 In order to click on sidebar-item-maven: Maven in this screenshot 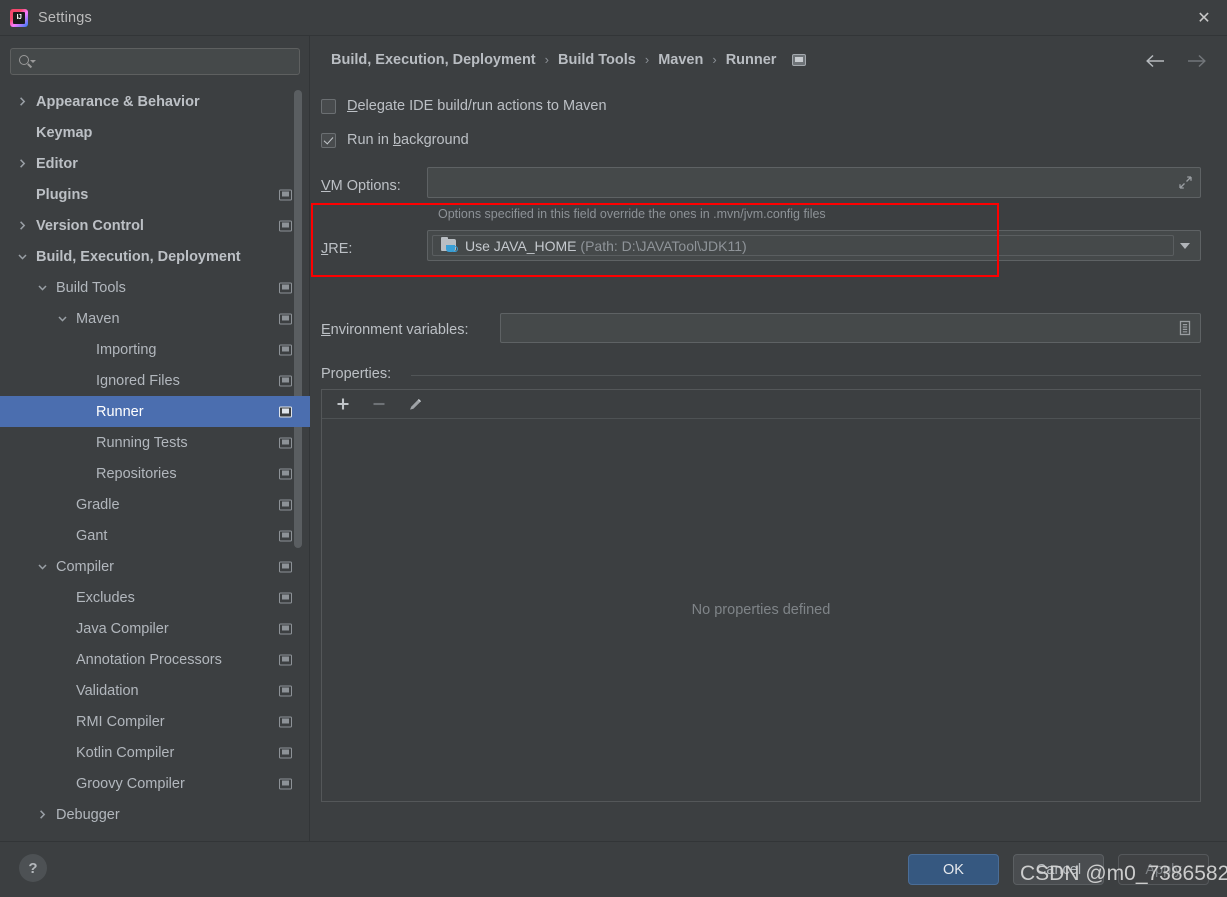, I will do `click(155, 318)`.